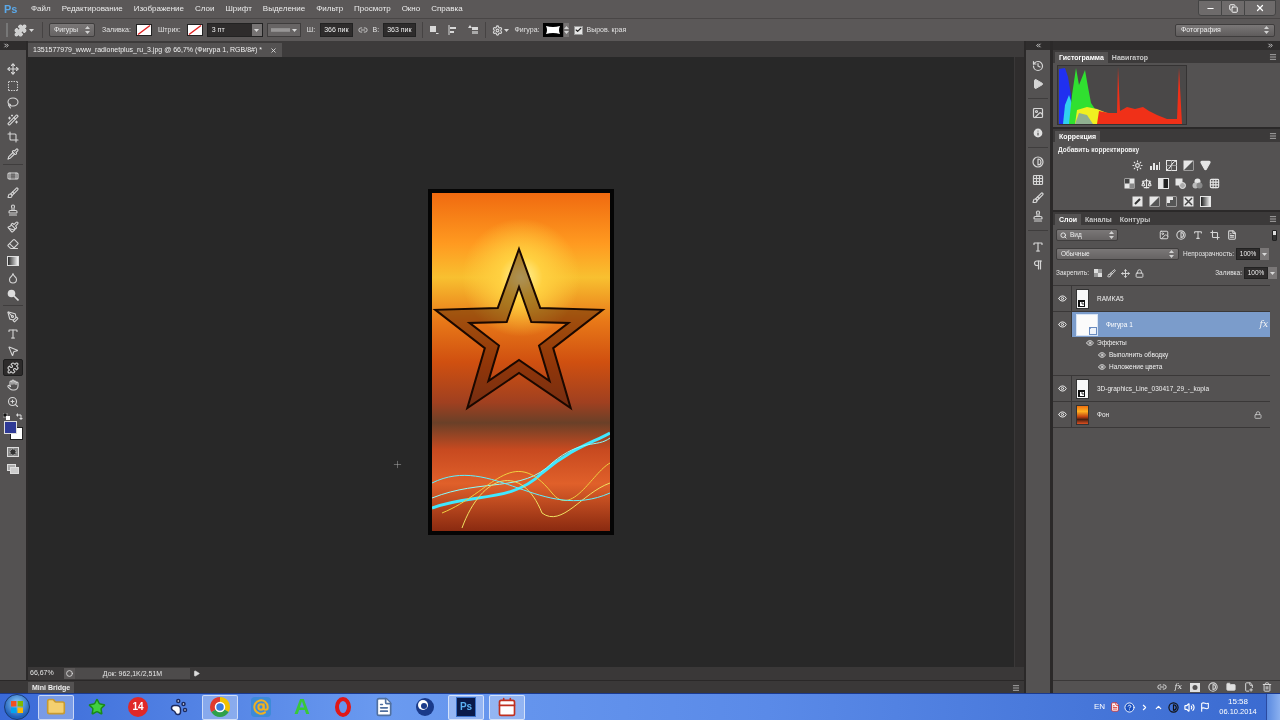 This screenshot has width=1280, height=720. What do you see at coordinates (69, 673) in the screenshot?
I see `circle-icon` at bounding box center [69, 673].